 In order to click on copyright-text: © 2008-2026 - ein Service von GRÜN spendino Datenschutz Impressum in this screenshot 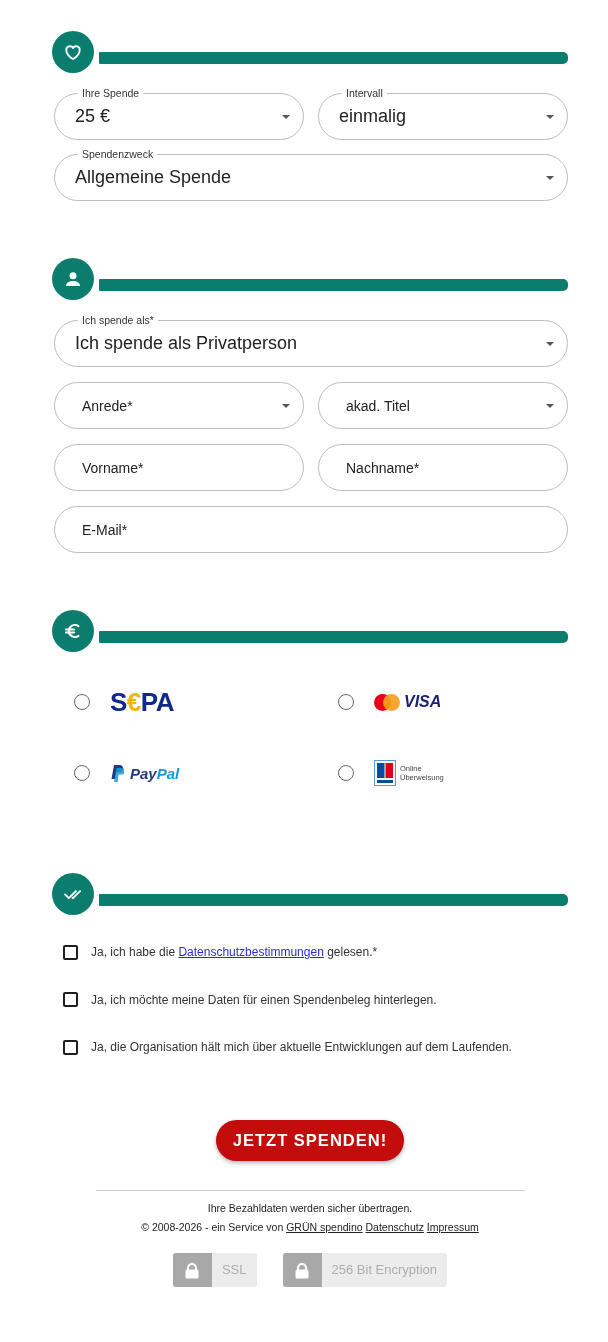, I will do `click(310, 1227)`.